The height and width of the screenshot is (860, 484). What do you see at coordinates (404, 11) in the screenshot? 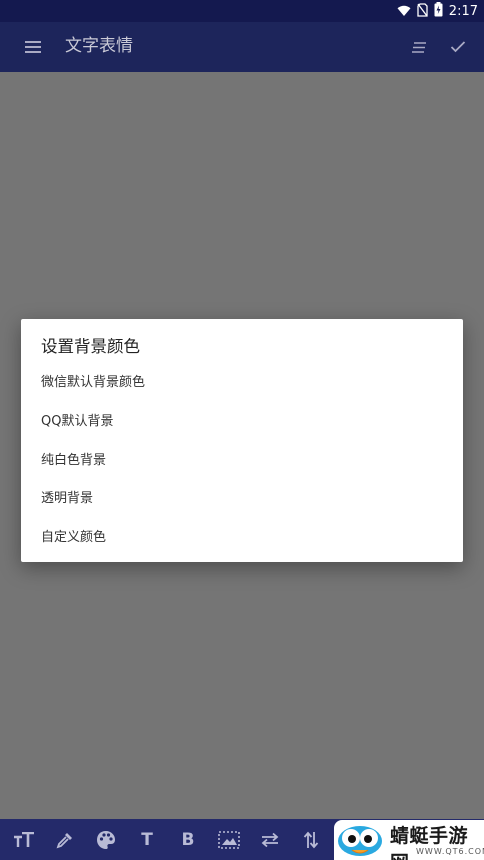
I see `wifi-icon` at bounding box center [404, 11].